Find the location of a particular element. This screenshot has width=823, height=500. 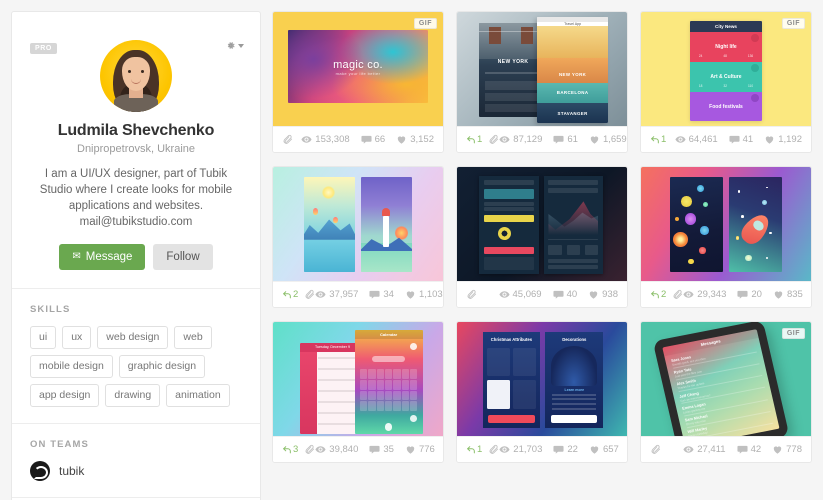

shot-card: 2 29,343 20 835 is located at coordinates (726, 237).